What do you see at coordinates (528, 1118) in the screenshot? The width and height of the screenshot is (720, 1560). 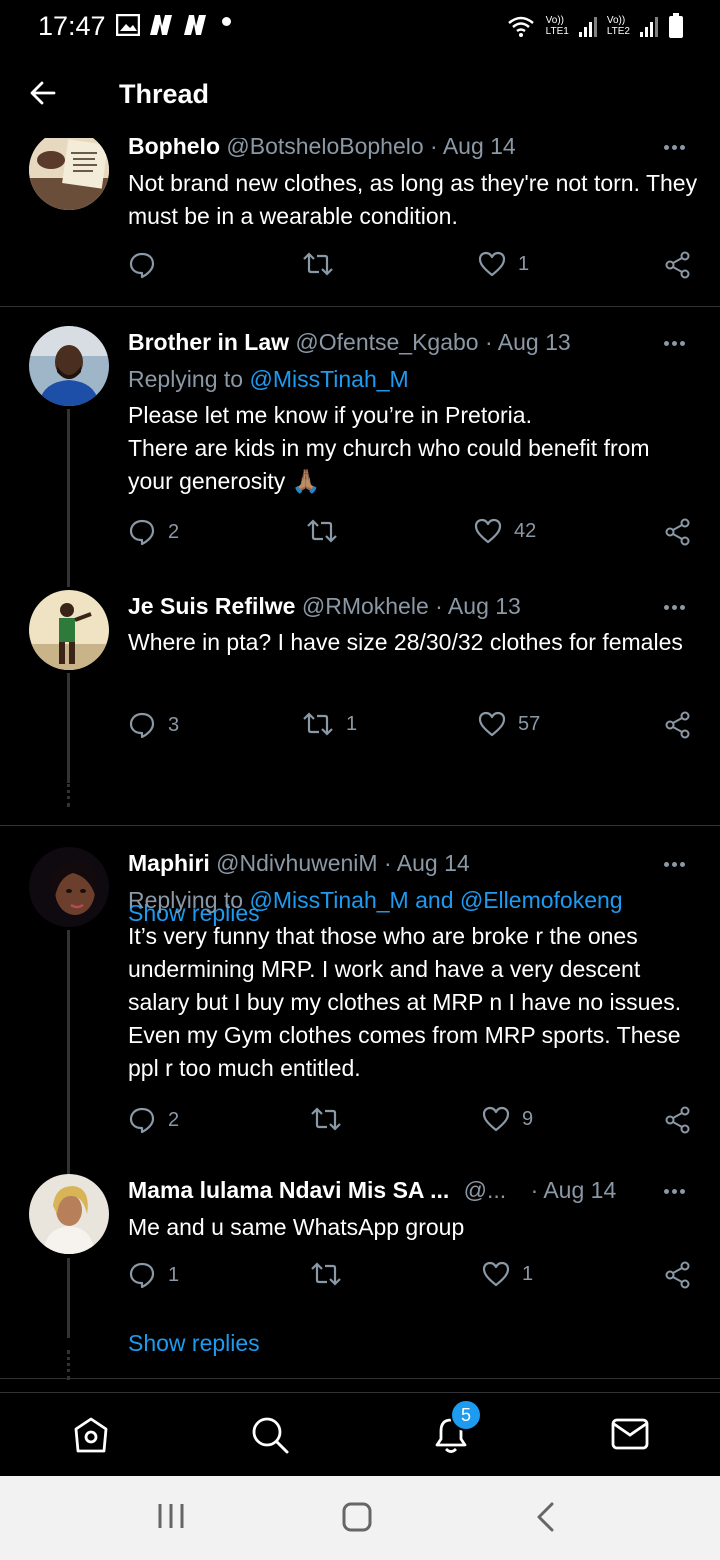 I see `like-count: 9` at bounding box center [528, 1118].